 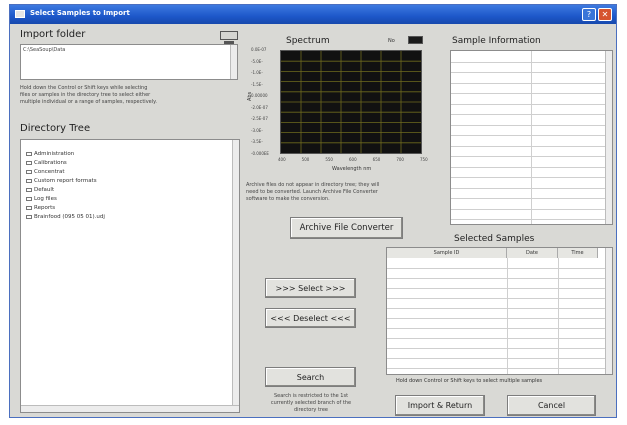 What do you see at coordinates (391, 41) in the screenshot?
I see `spectrum-legend-label: No` at bounding box center [391, 41].